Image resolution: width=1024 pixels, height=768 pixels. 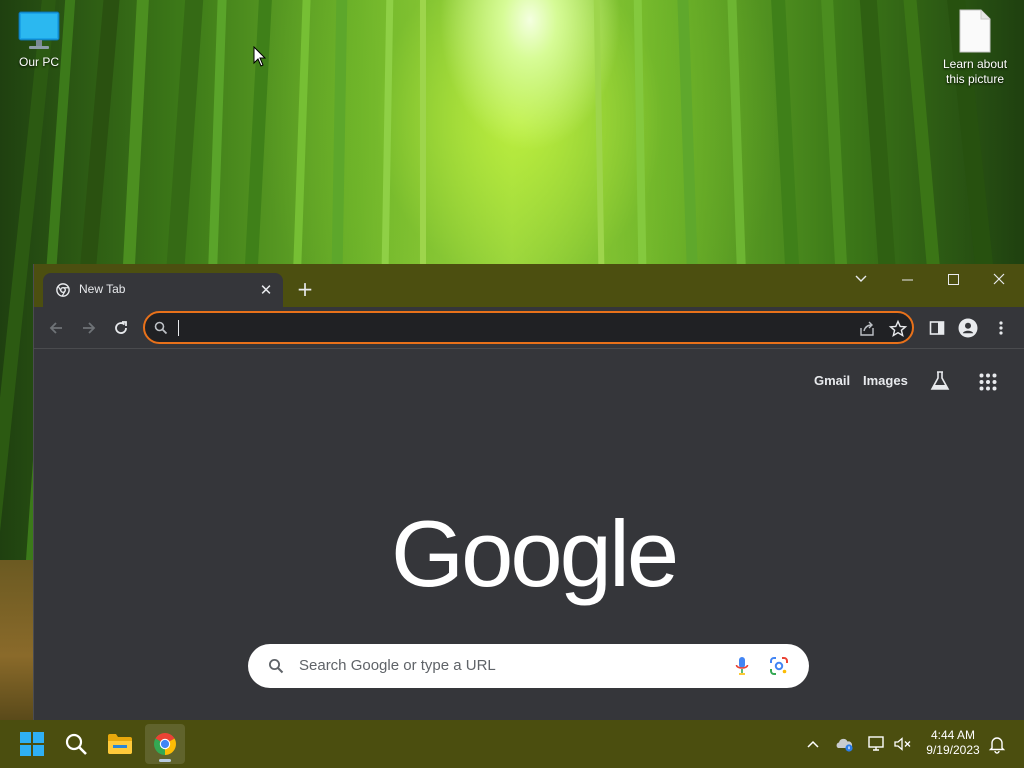 I want to click on google-logo: Google, so click(x=535, y=553).